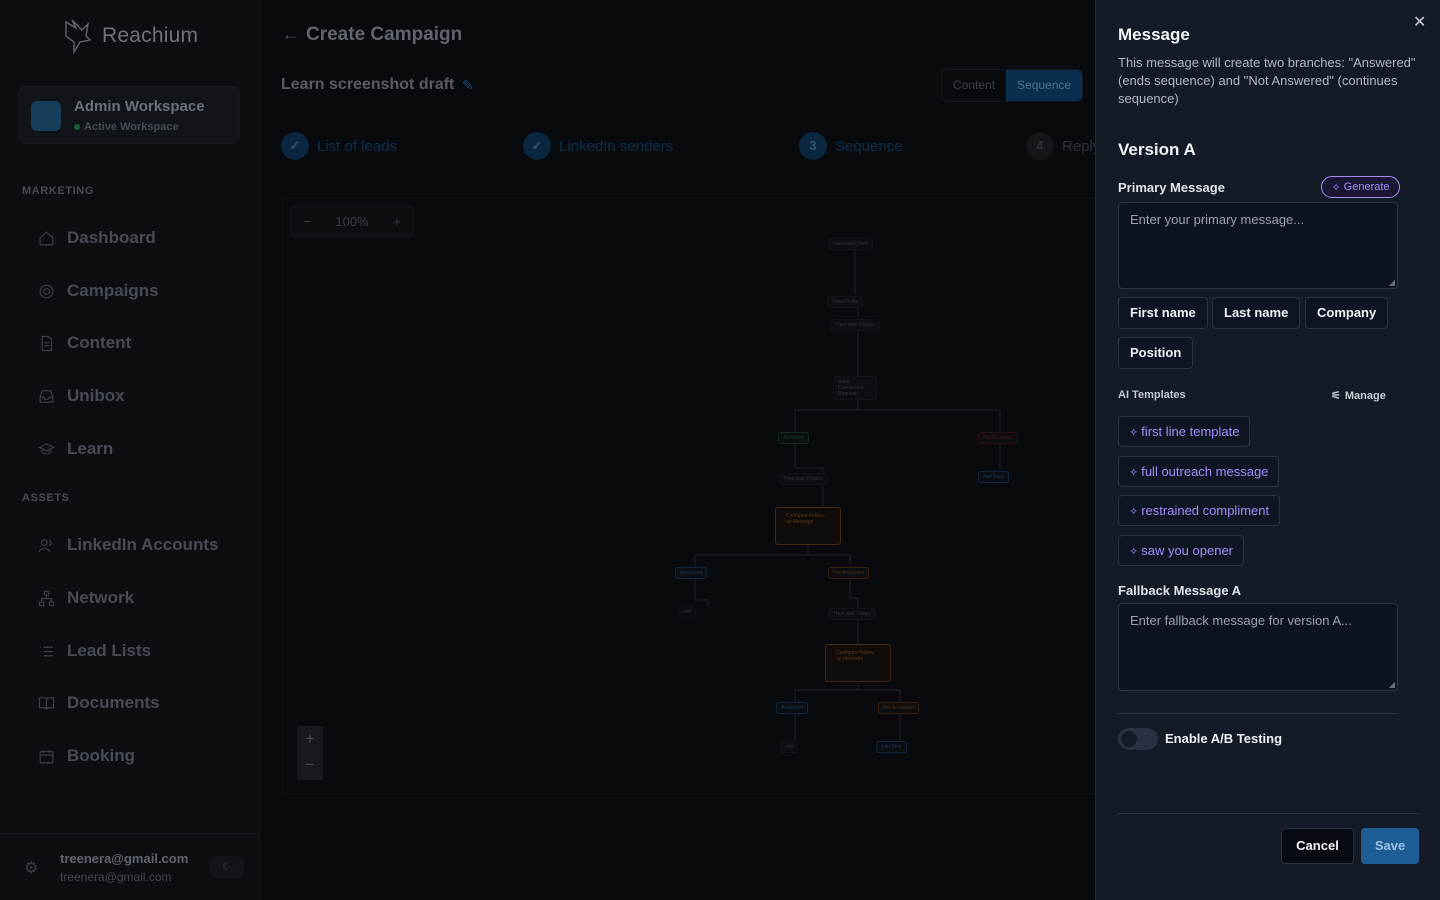  I want to click on cancel-button: Cancel, so click(1317, 846).